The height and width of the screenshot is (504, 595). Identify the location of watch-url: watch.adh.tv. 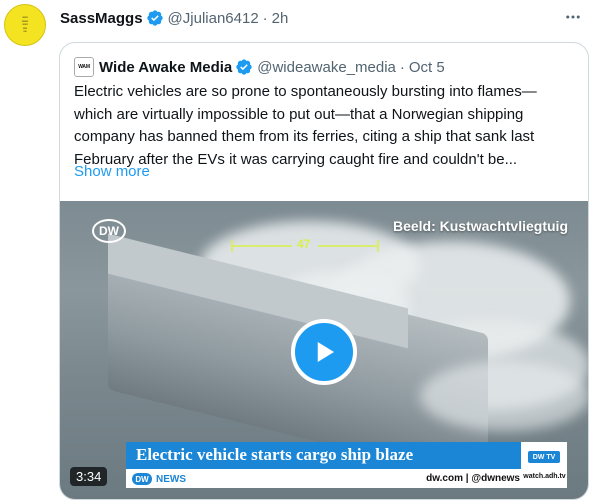
(544, 476).